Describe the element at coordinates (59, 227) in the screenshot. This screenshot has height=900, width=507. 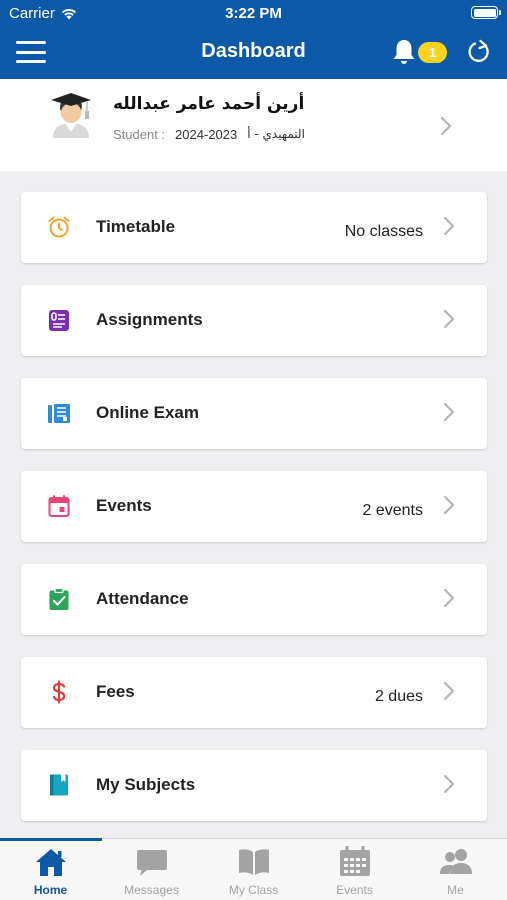
I see `alarm-clock-icon` at that location.